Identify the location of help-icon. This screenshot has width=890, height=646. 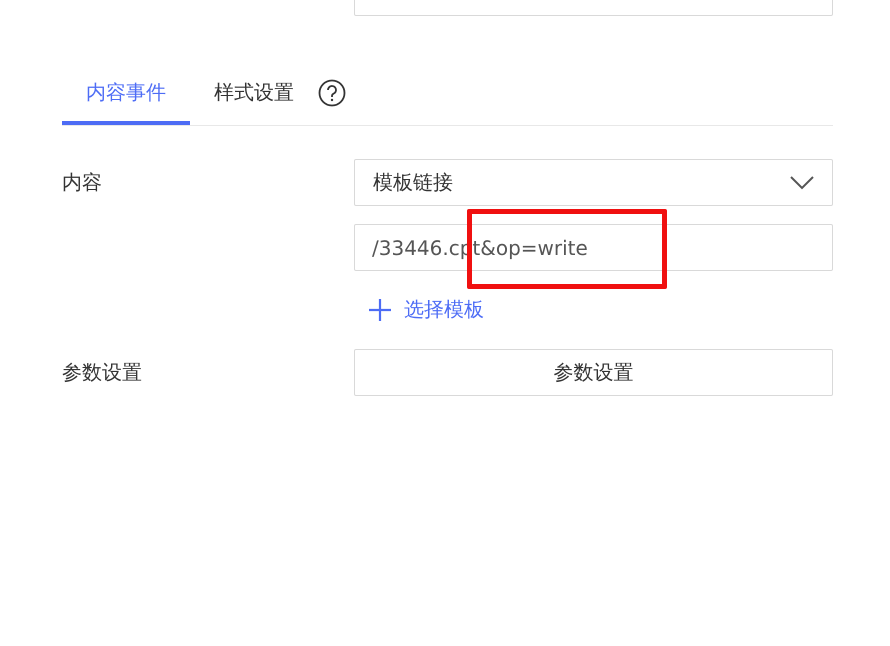
(332, 92).